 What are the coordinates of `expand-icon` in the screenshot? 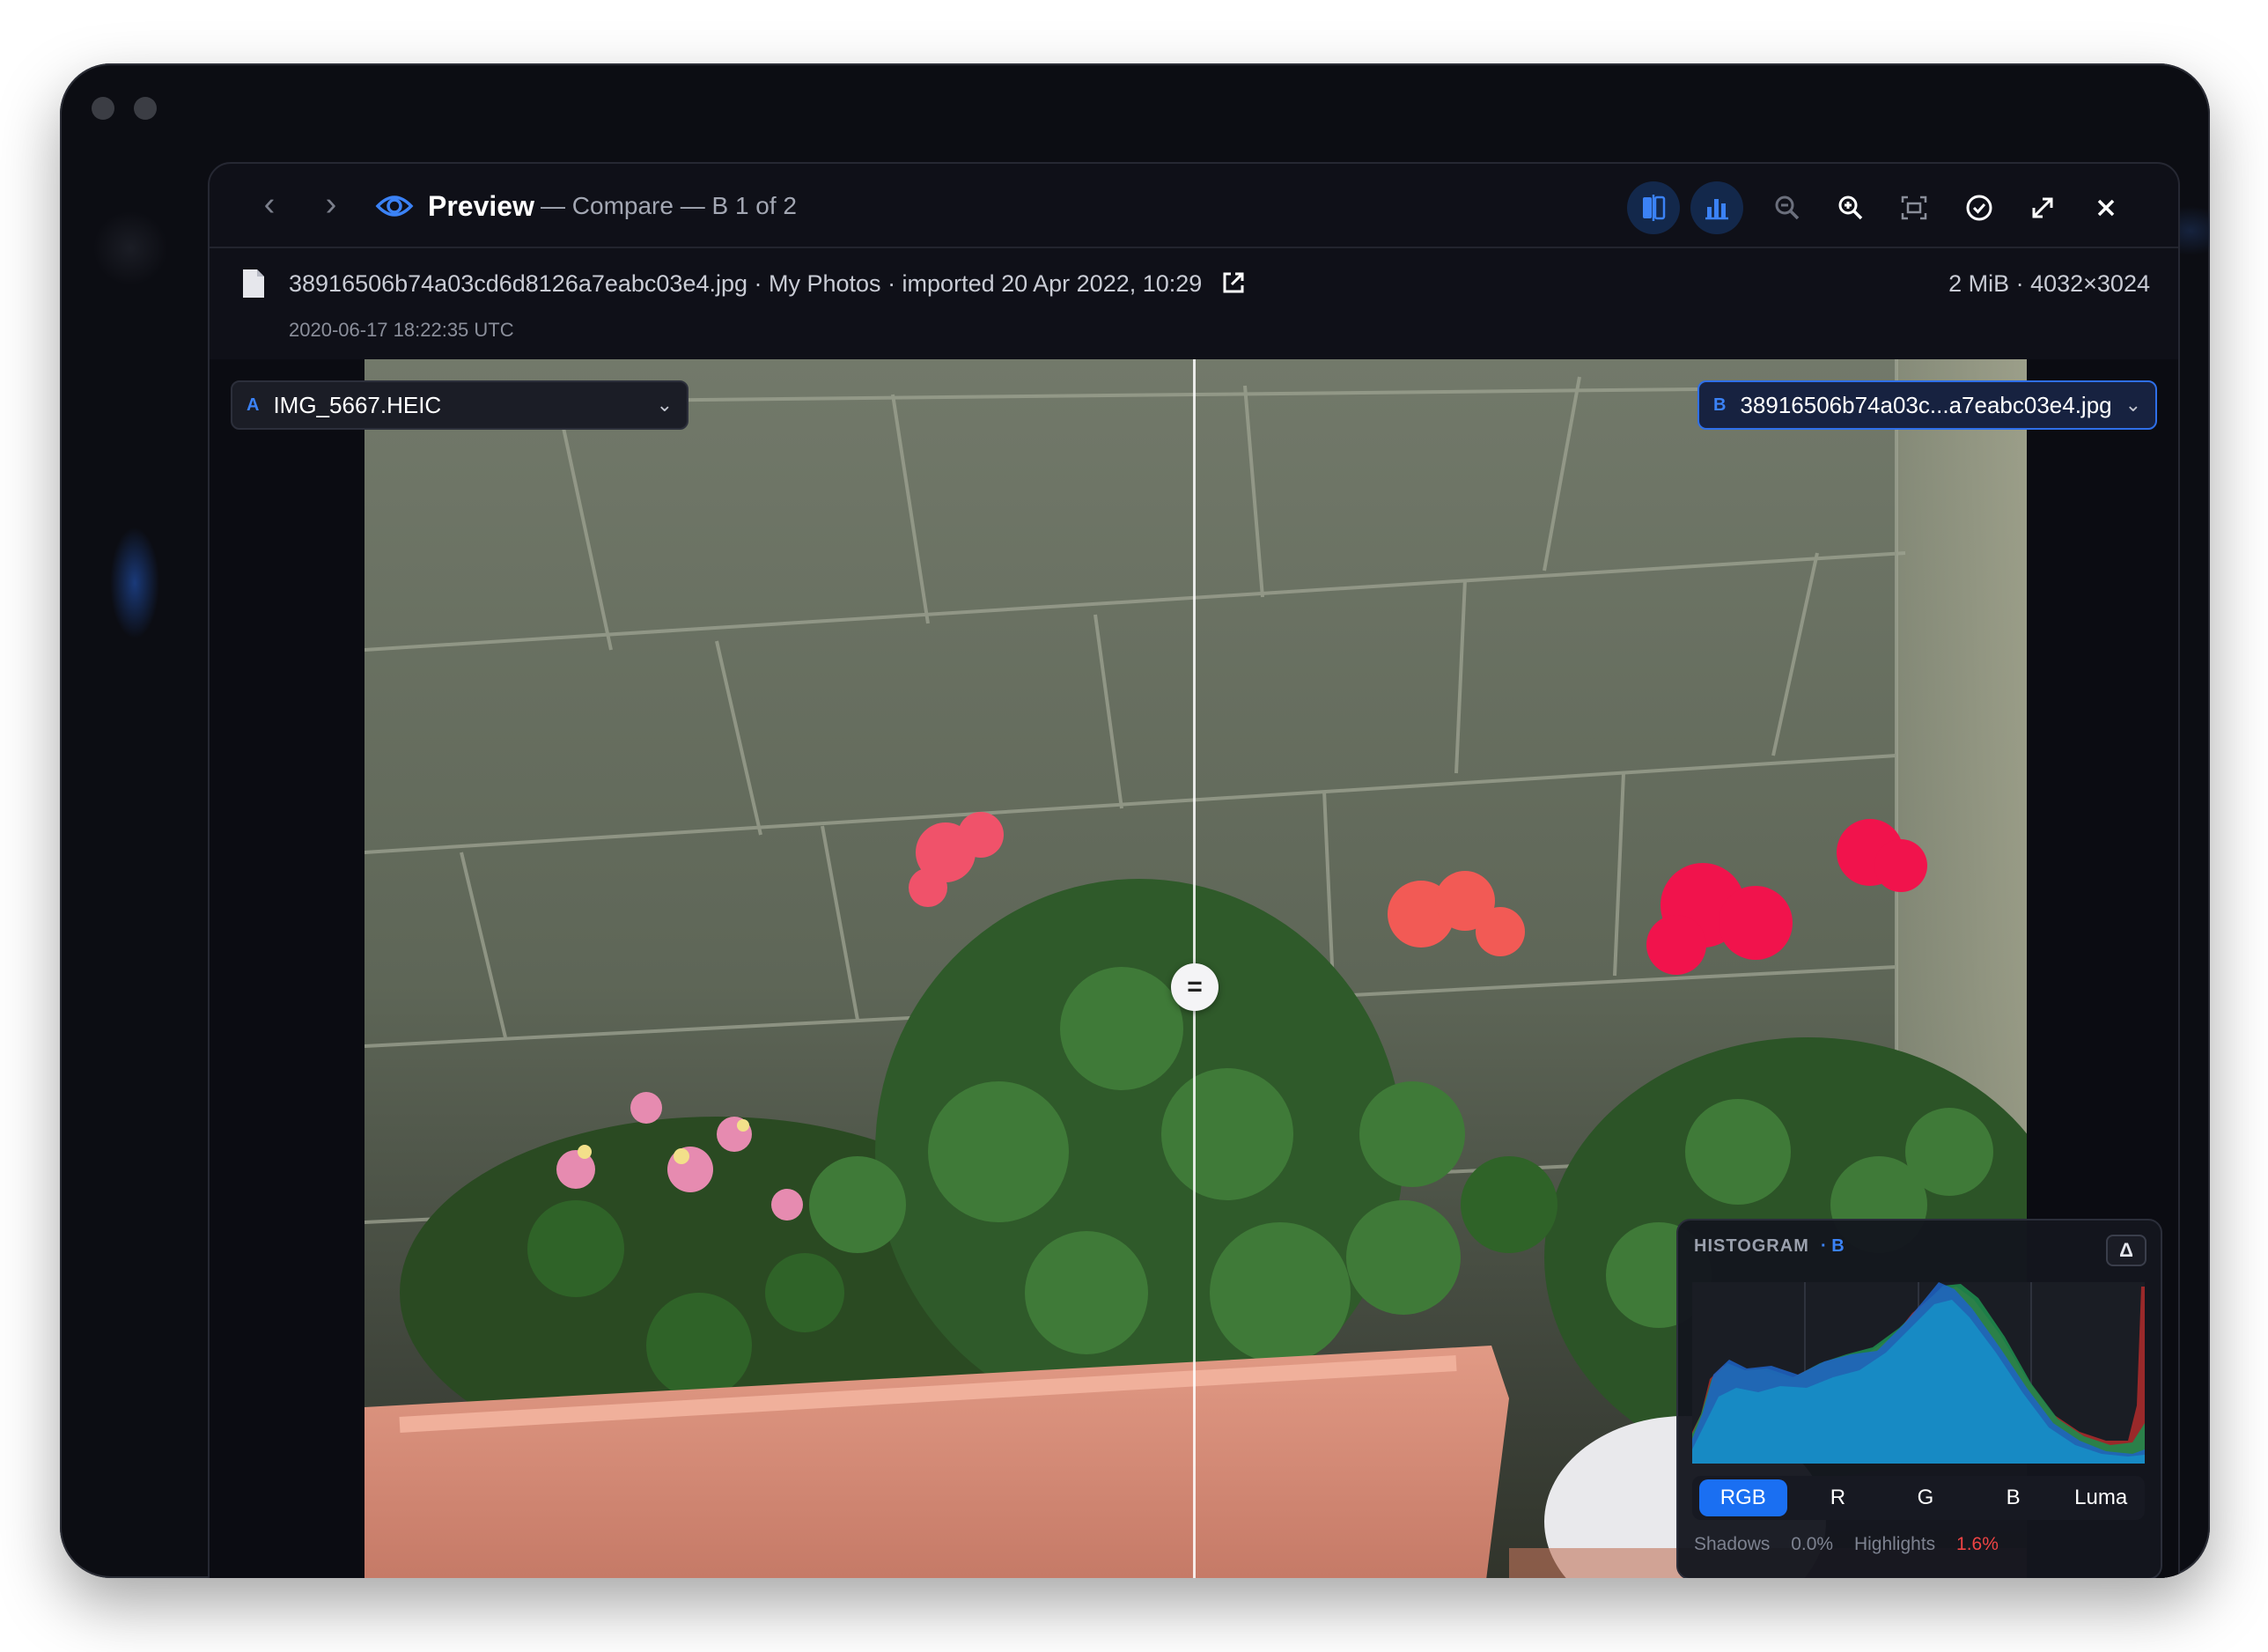 It's located at (2042, 207).